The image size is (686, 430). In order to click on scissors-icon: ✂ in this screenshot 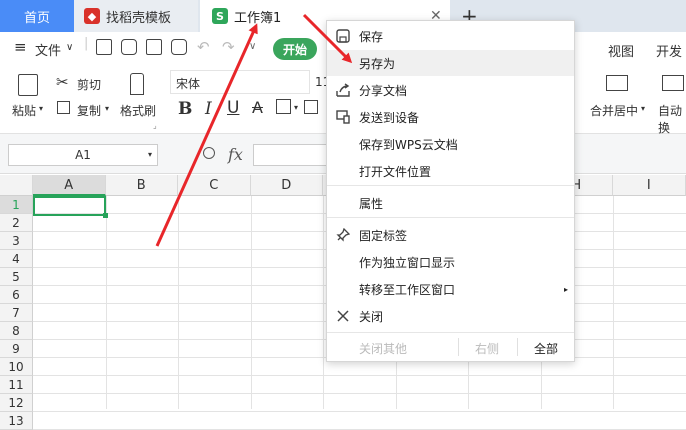, I will do `click(62, 82)`.